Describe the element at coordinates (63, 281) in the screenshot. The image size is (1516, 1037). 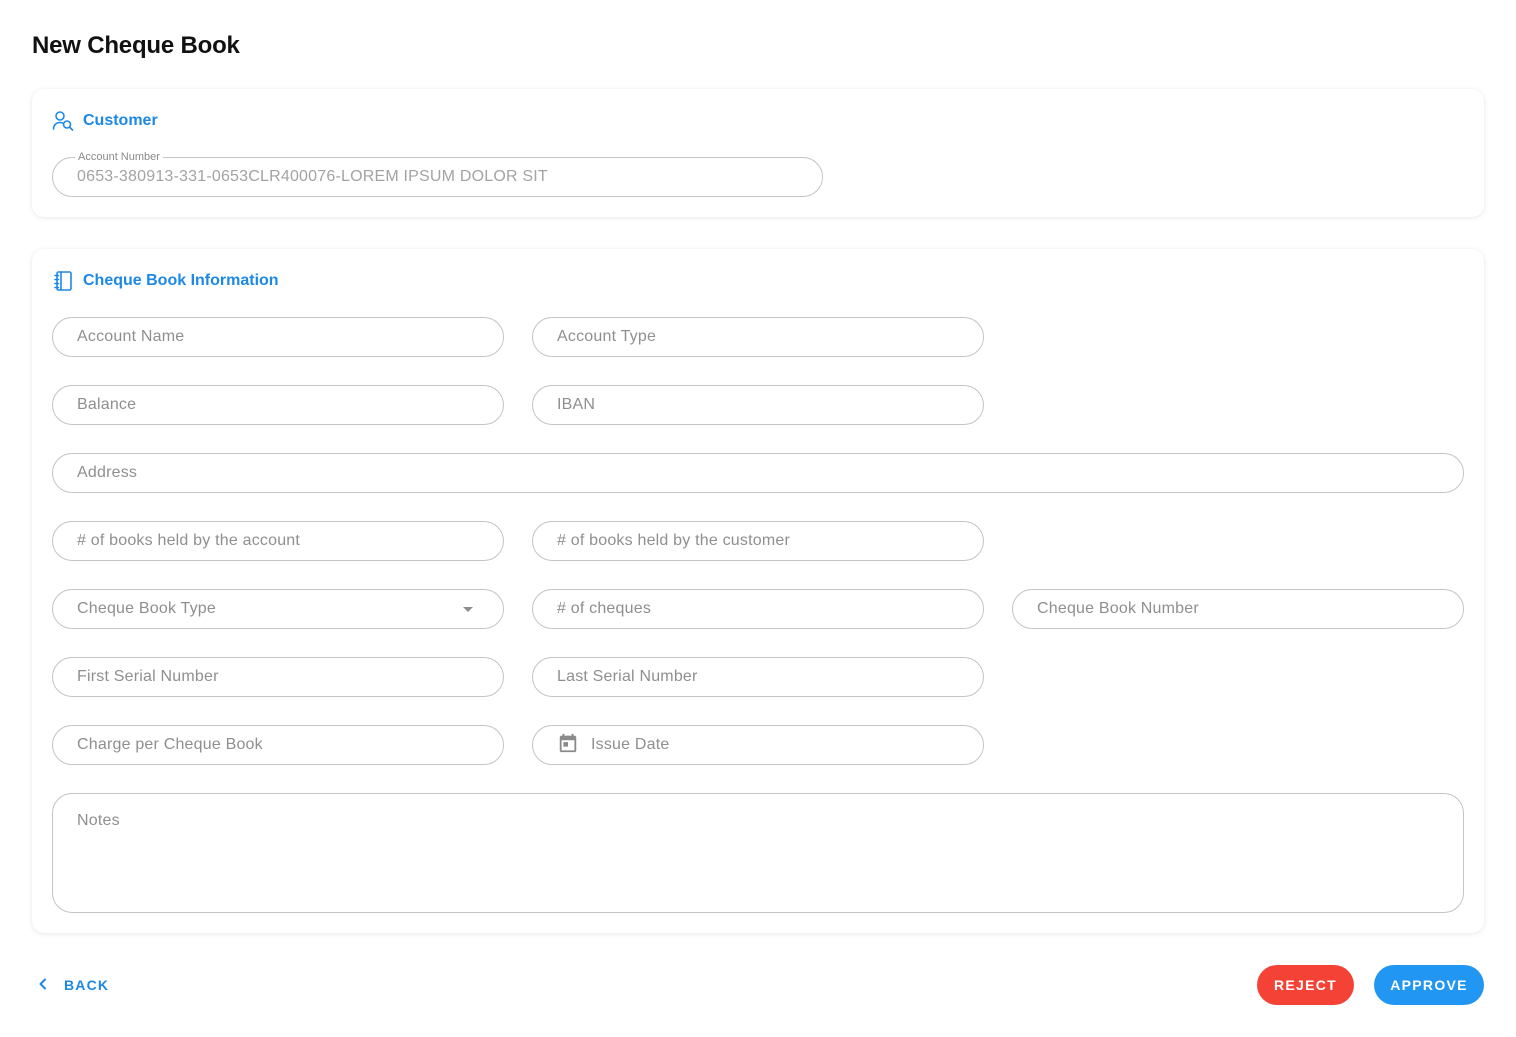
I see `notebook-icon` at that location.